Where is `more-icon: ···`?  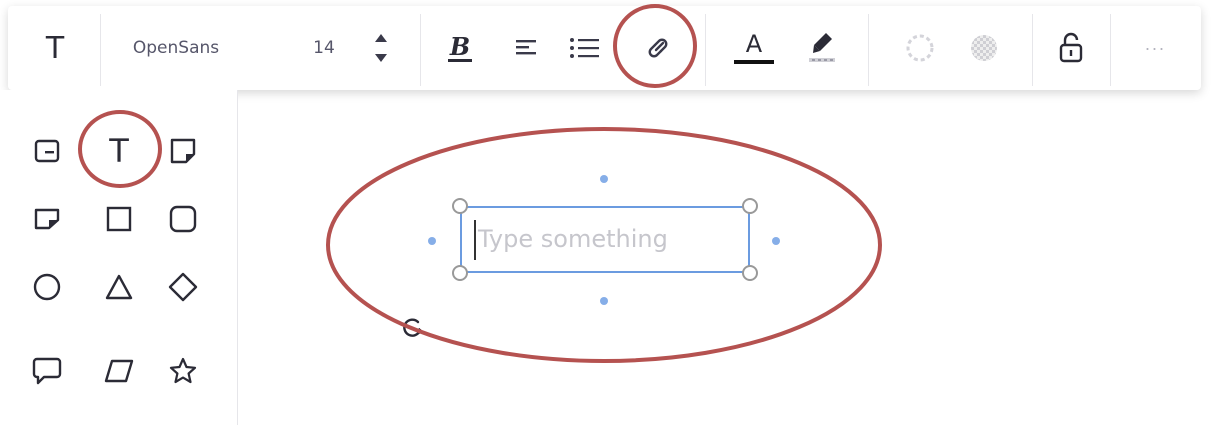 more-icon: ··· is located at coordinates (1155, 47).